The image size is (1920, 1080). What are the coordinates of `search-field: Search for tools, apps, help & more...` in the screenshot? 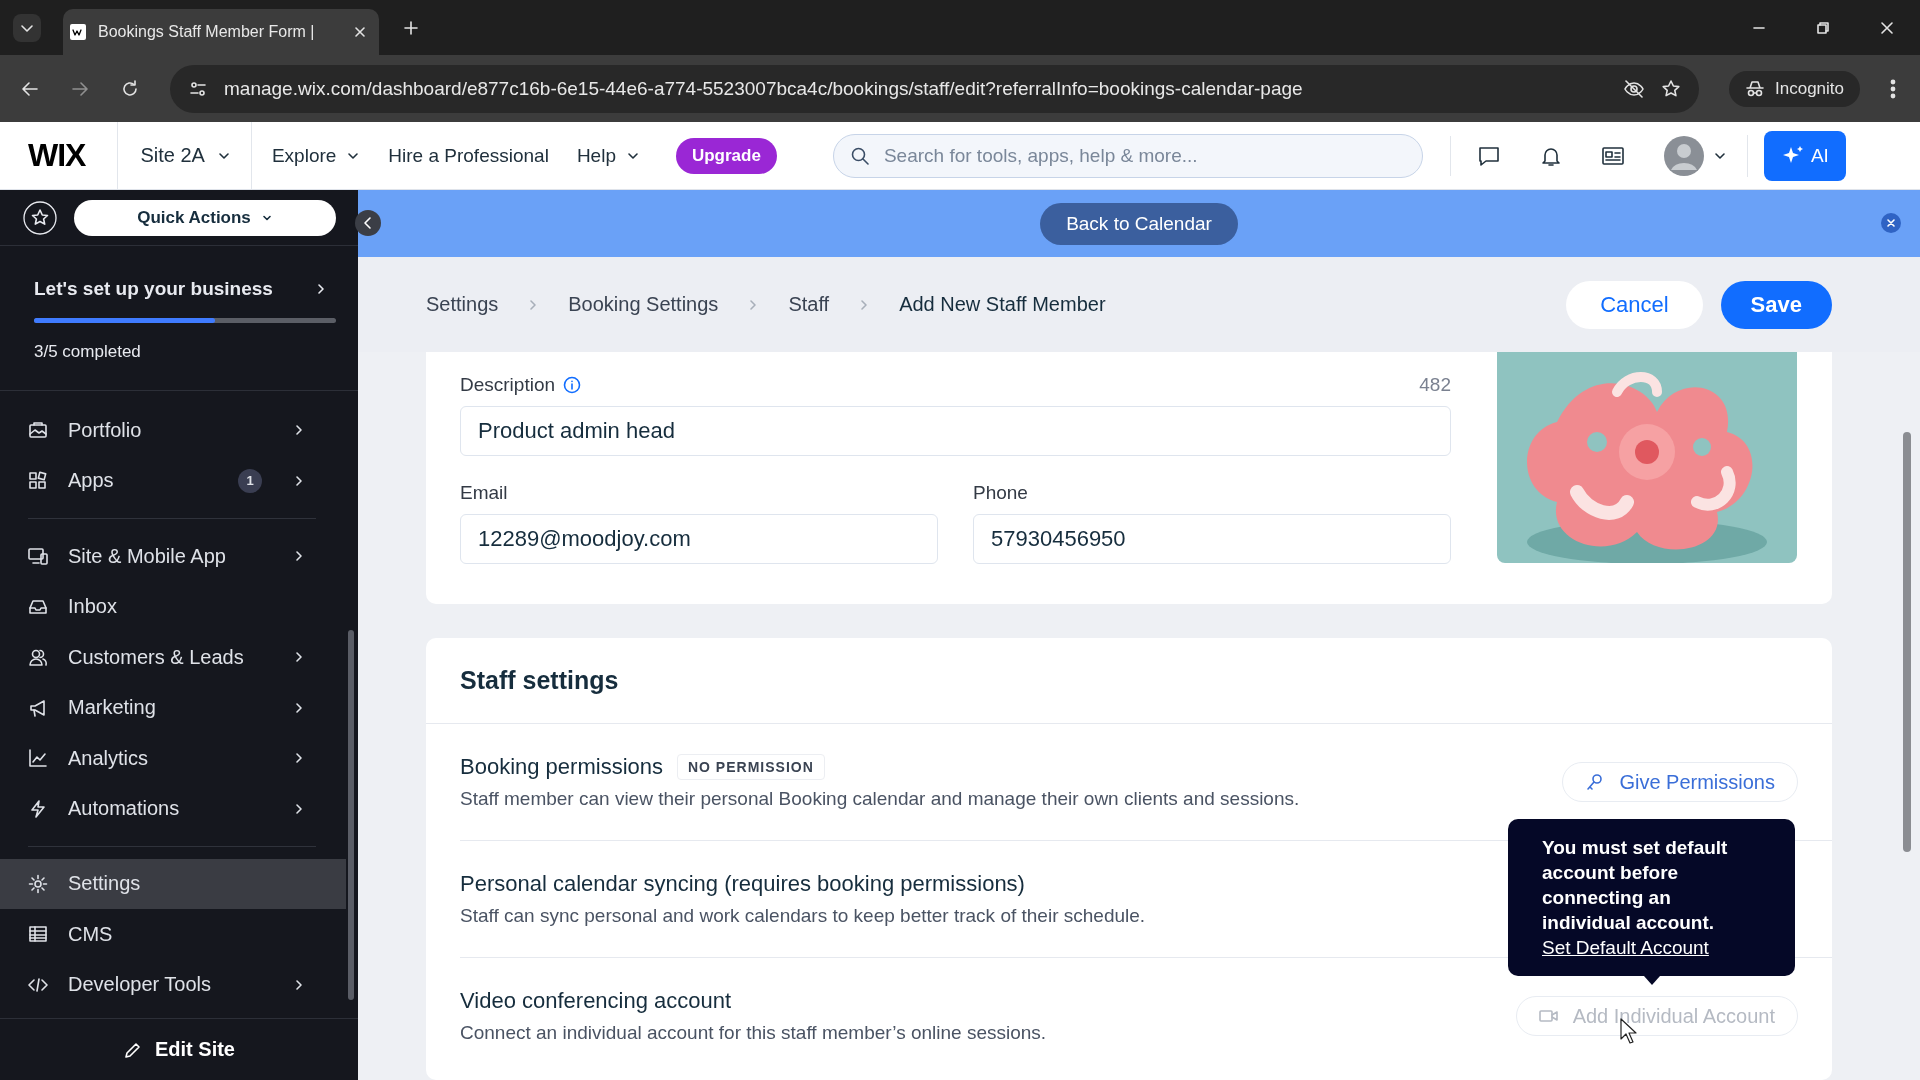 It's located at (1127, 155).